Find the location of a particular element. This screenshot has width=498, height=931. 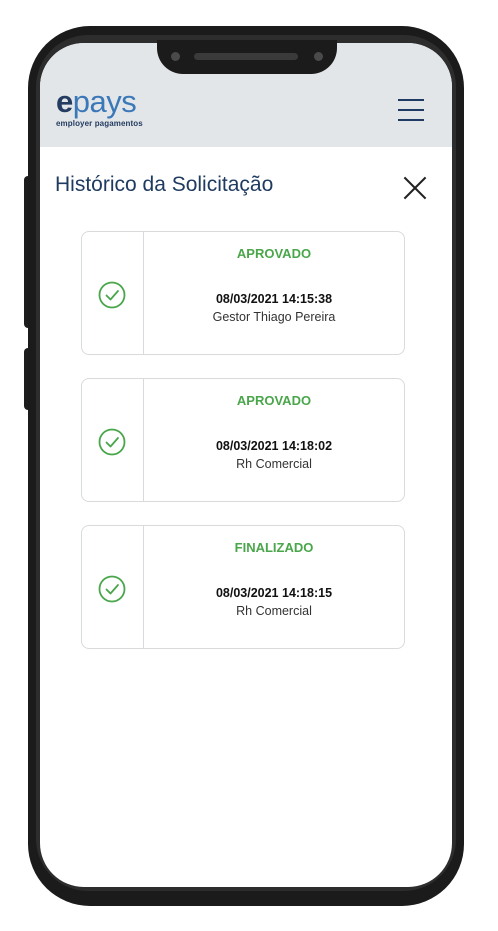

camera-icon is located at coordinates (175, 56).